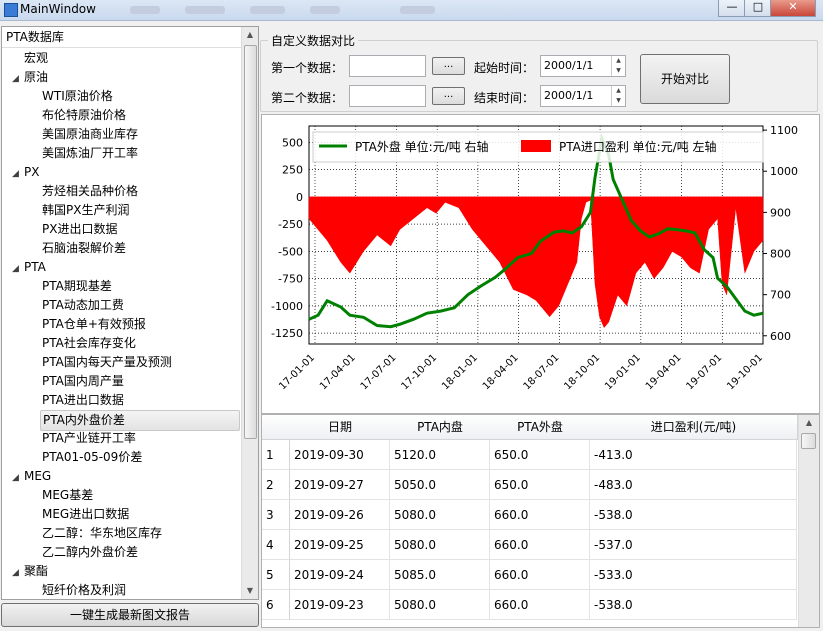 This screenshot has height=631, width=823. I want to click on tree-item: 石脑油裂解价差, so click(84, 248).